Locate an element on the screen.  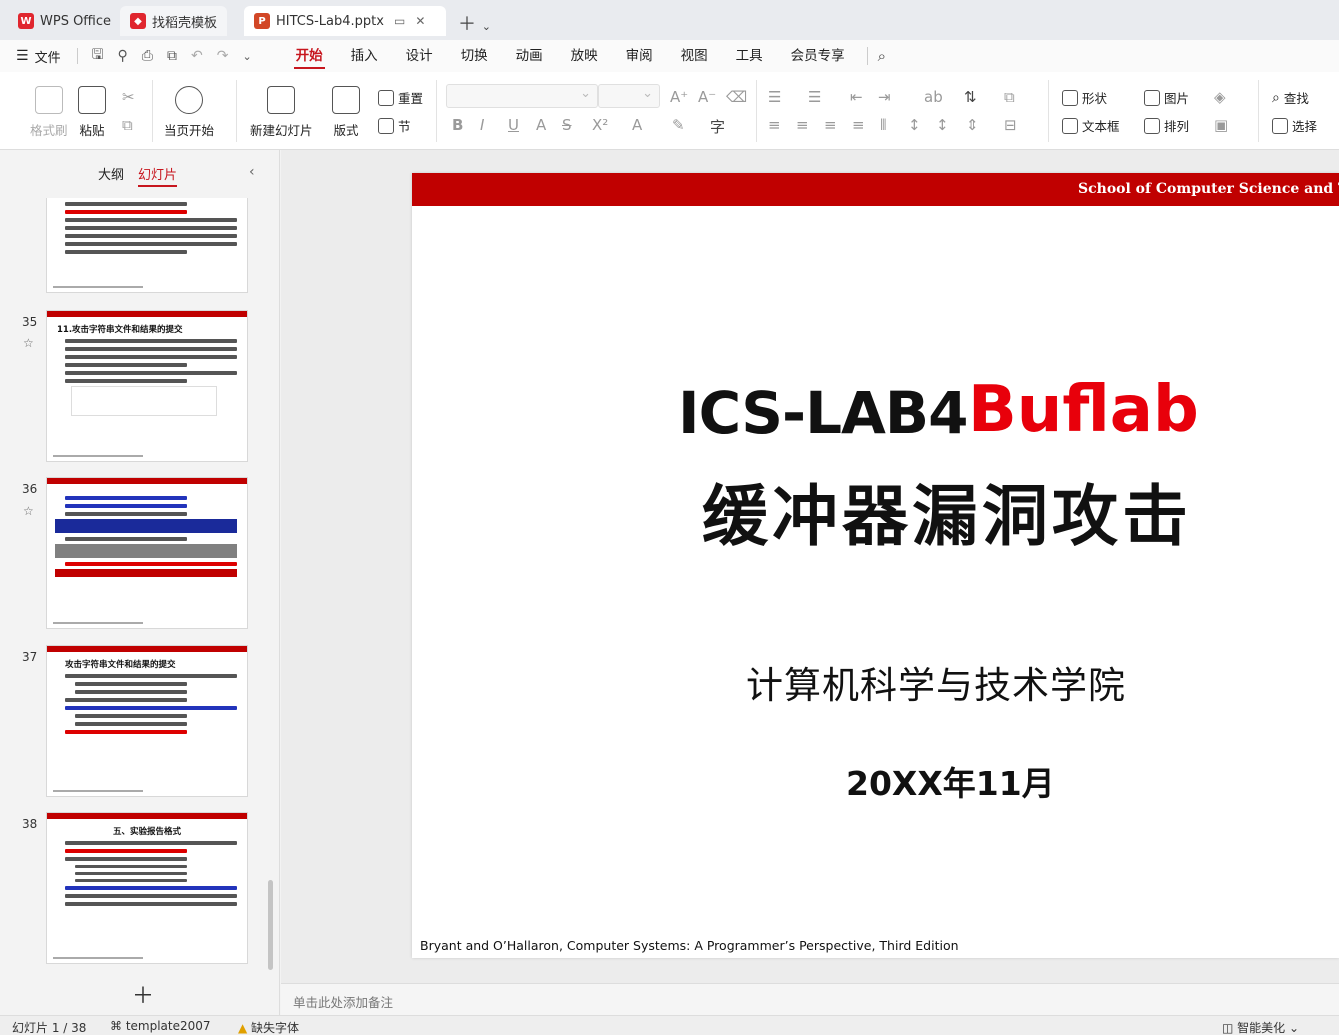
increase-font-icon: A⁺ is located at coordinates (679, 97).